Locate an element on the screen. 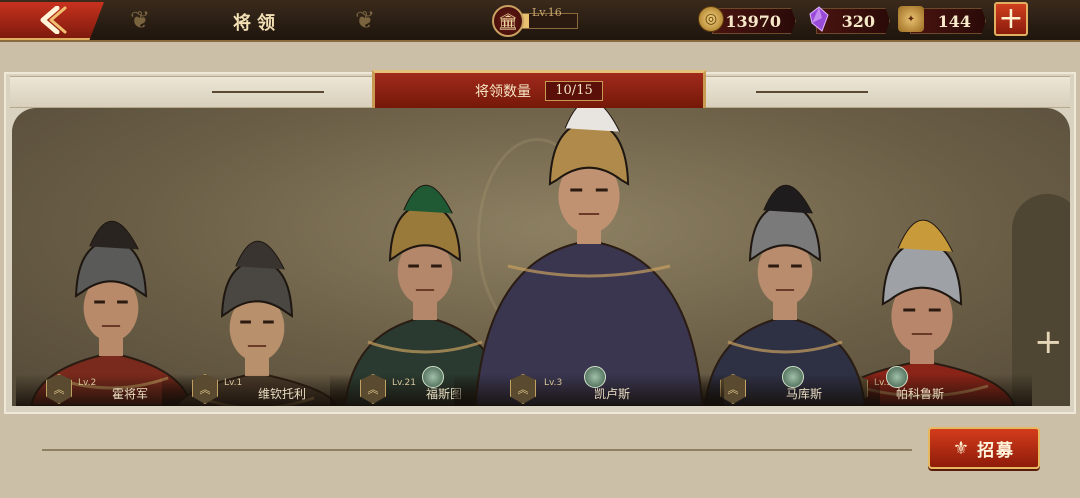  back-arrow-icon is located at coordinates (53, 20).